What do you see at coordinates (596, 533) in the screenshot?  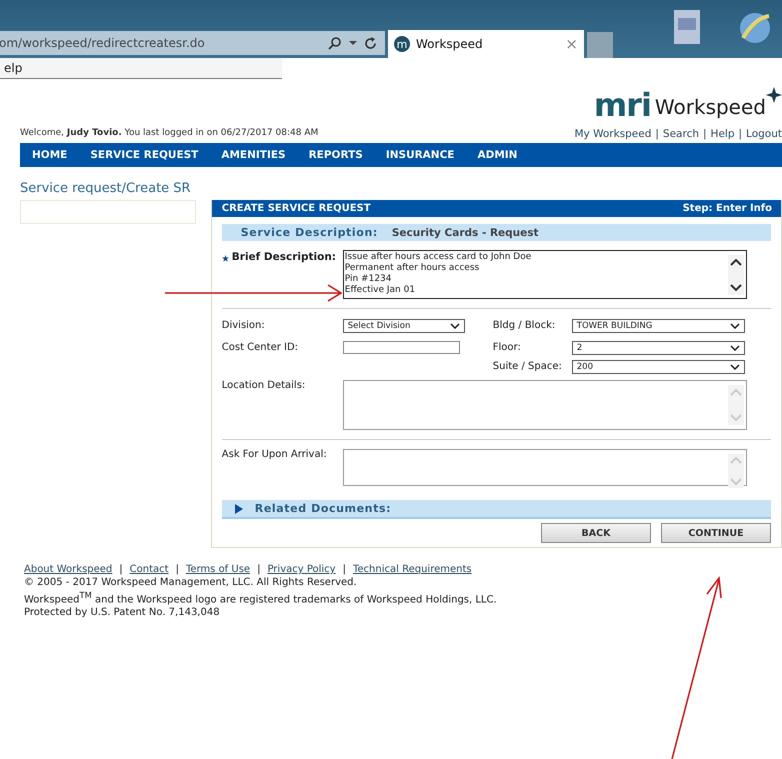 I see `back-button: BACK` at bounding box center [596, 533].